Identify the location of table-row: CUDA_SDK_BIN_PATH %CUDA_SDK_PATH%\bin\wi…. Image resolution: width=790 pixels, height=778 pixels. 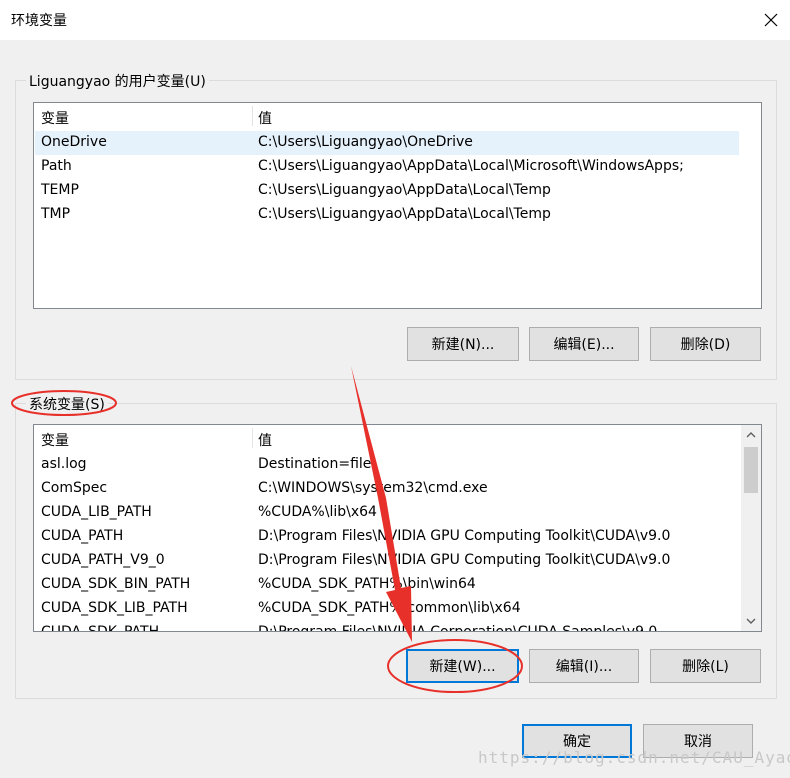
(387, 585).